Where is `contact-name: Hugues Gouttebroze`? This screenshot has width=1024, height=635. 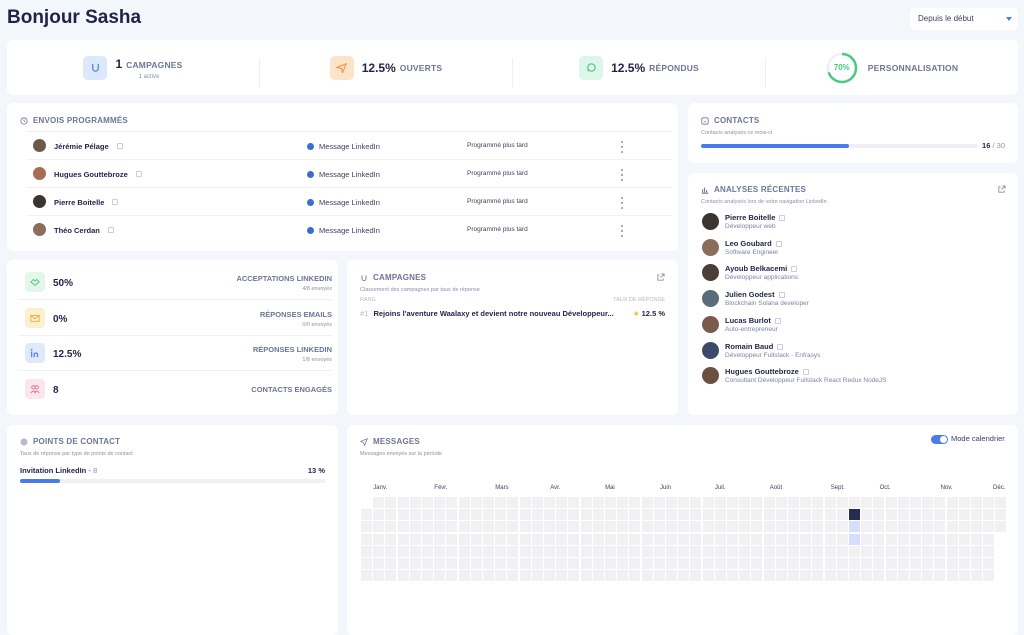 contact-name: Hugues Gouttebroze is located at coordinates (762, 371).